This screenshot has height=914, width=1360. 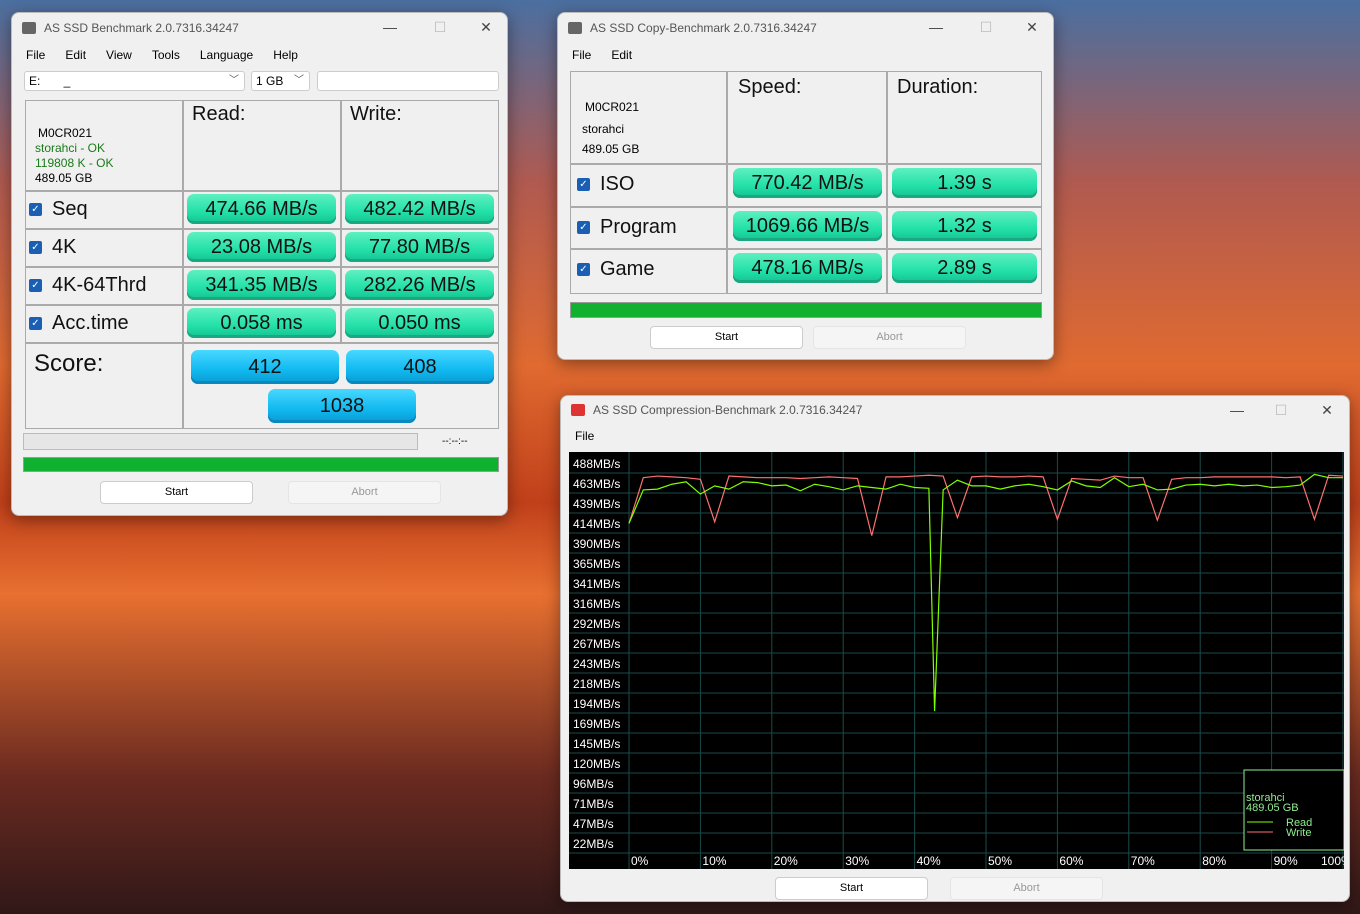 I want to click on menu-tools: Tools, so click(x=166, y=55).